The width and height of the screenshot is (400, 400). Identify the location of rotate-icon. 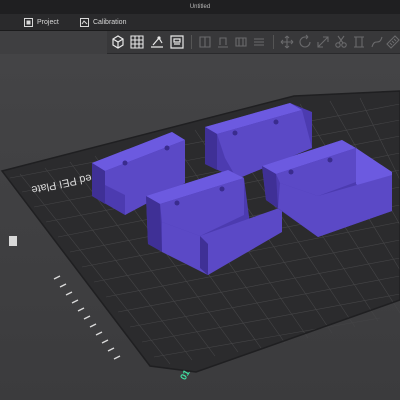
(305, 42).